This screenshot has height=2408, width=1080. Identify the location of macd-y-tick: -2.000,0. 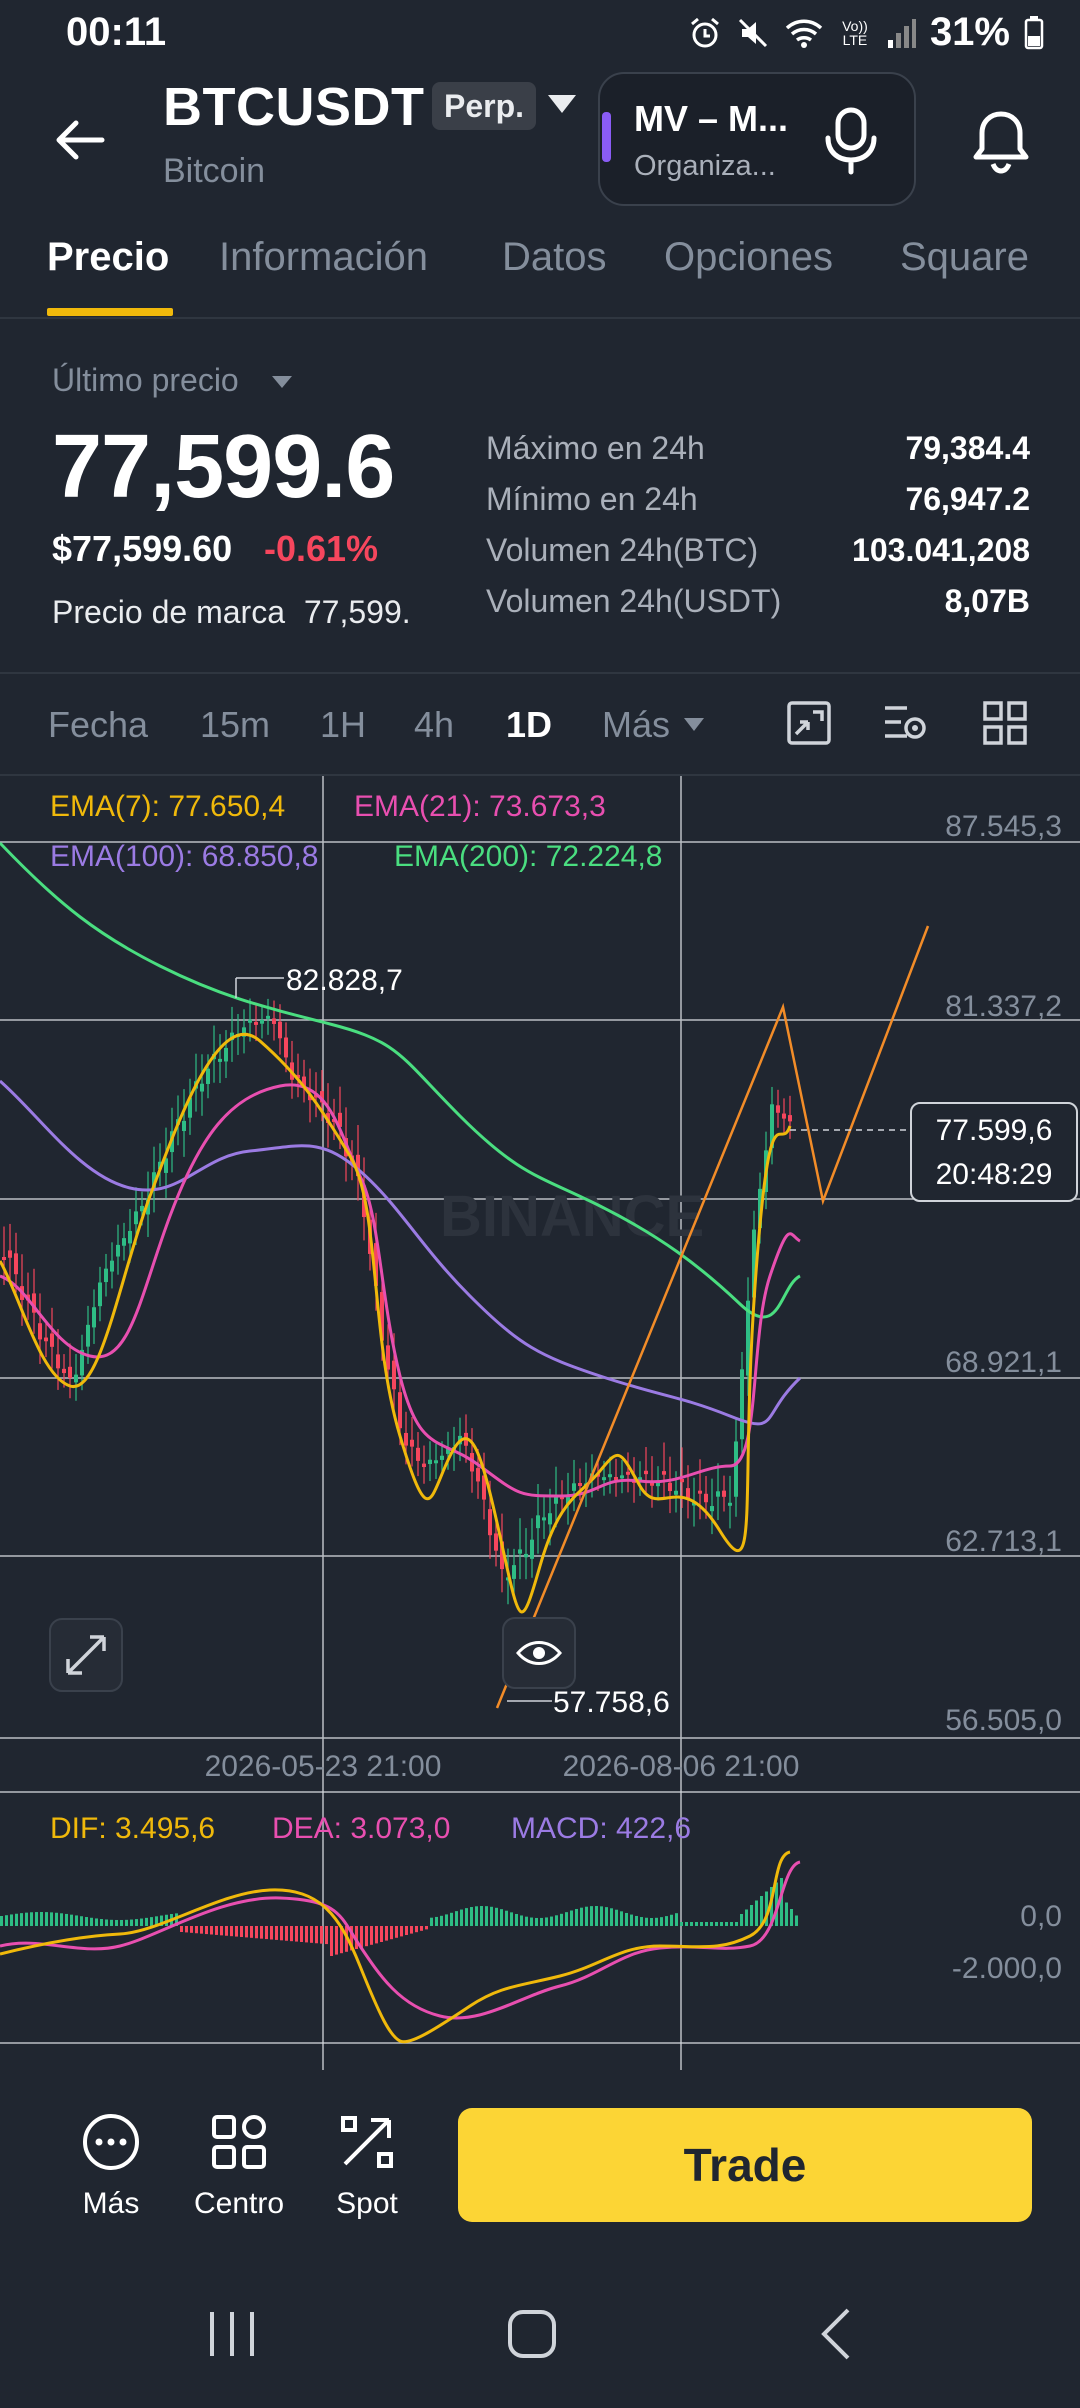
(1007, 1968).